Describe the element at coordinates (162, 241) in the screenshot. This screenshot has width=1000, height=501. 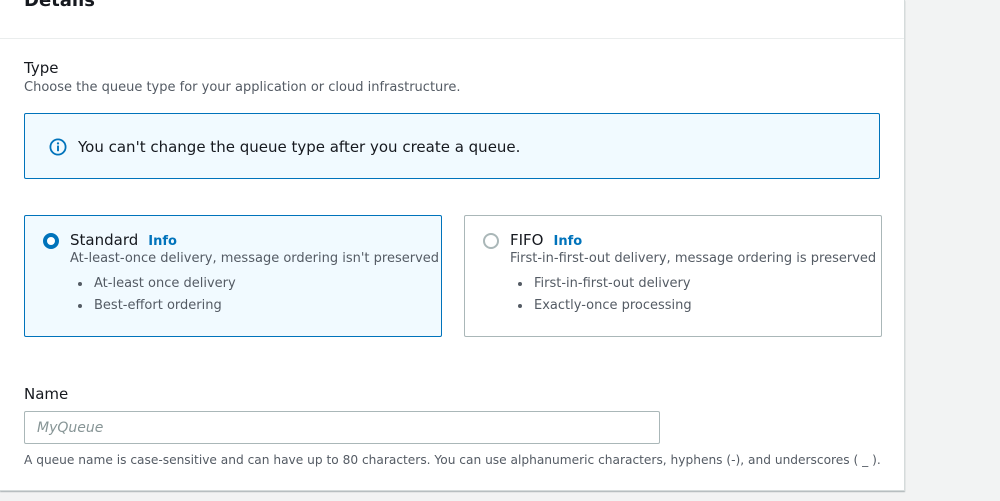
I see `standard-info-link: Info` at that location.